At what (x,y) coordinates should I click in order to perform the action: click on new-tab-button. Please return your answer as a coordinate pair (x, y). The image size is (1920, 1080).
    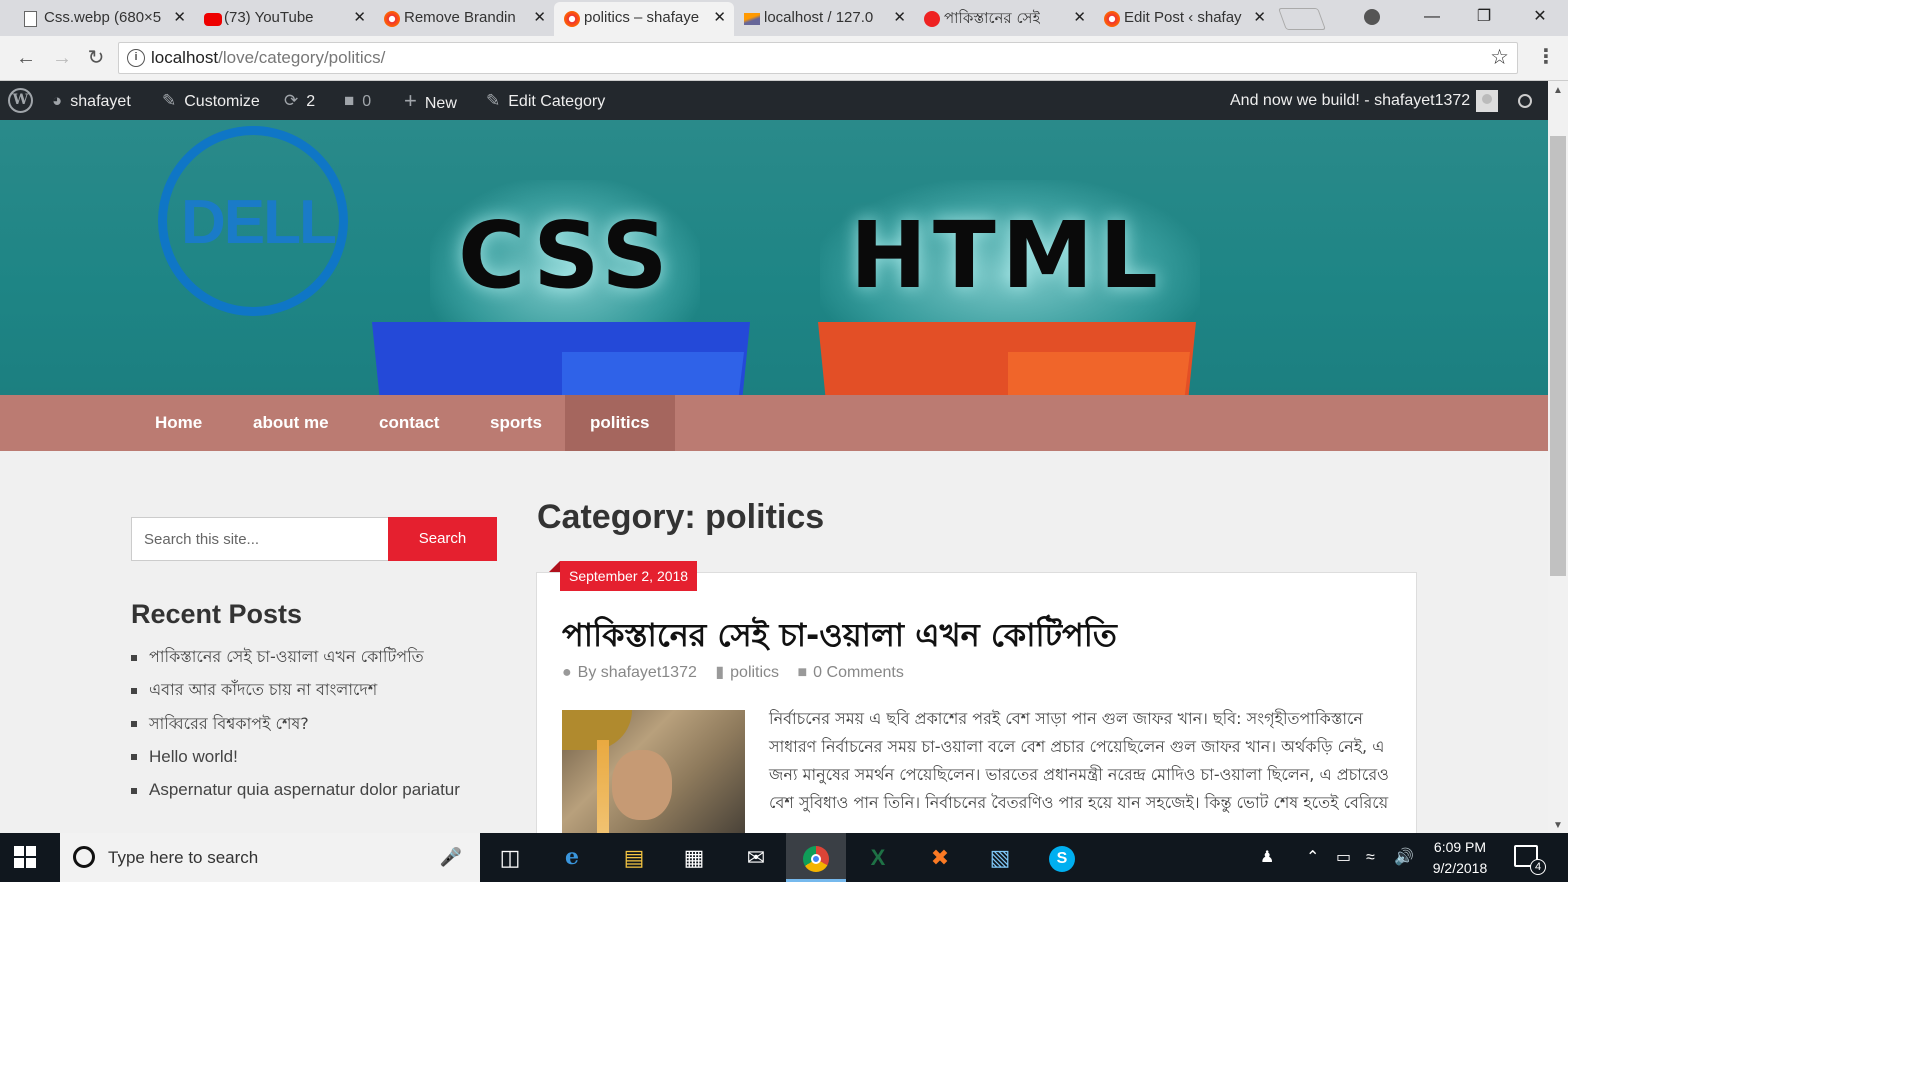
    Looking at the image, I should click on (1302, 19).